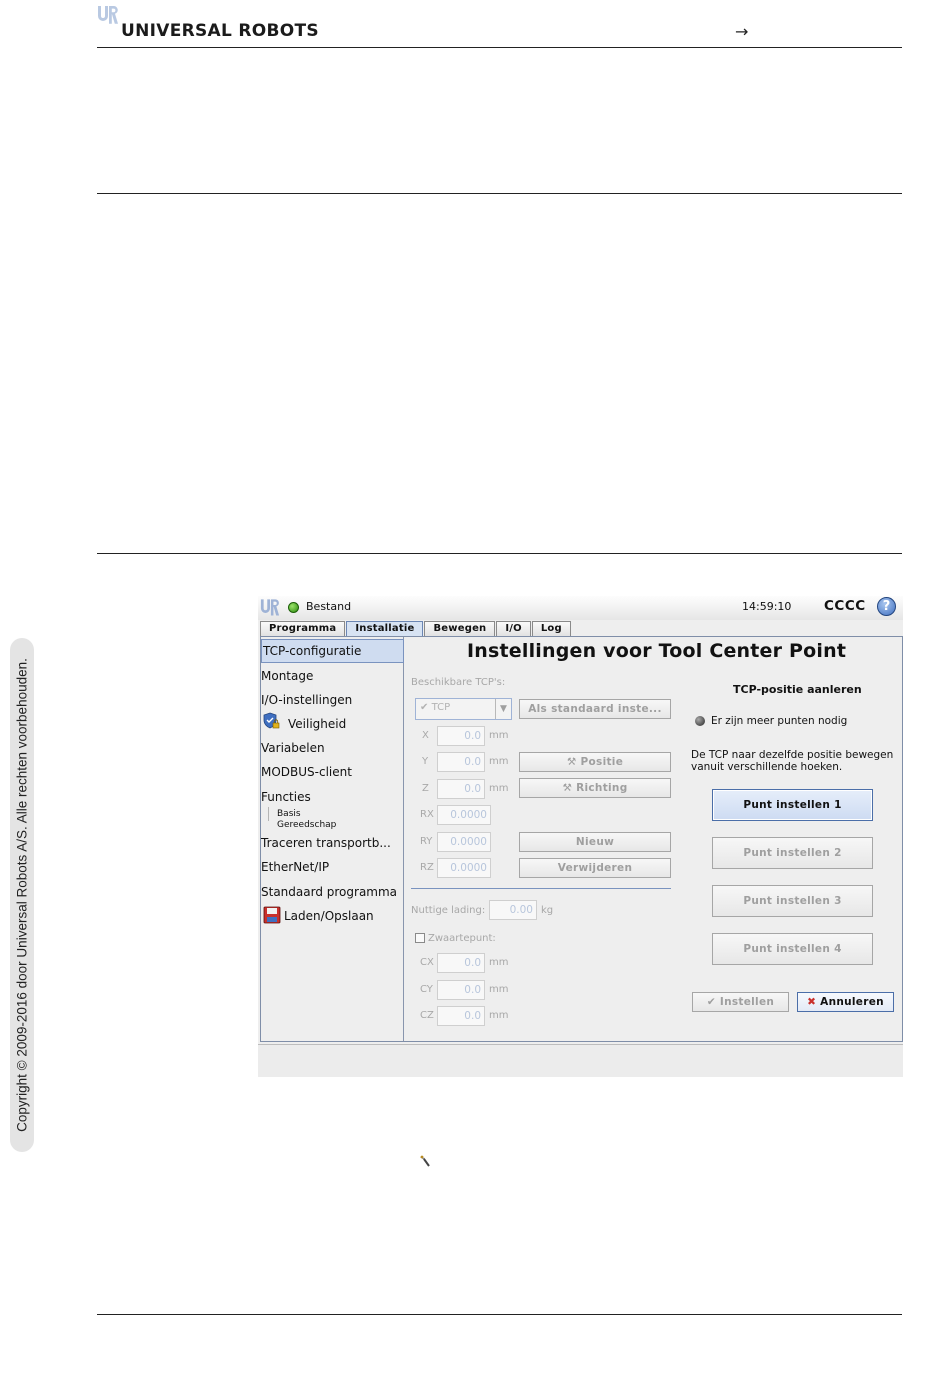  I want to click on set-button: ✔ Instellen, so click(740, 1002).